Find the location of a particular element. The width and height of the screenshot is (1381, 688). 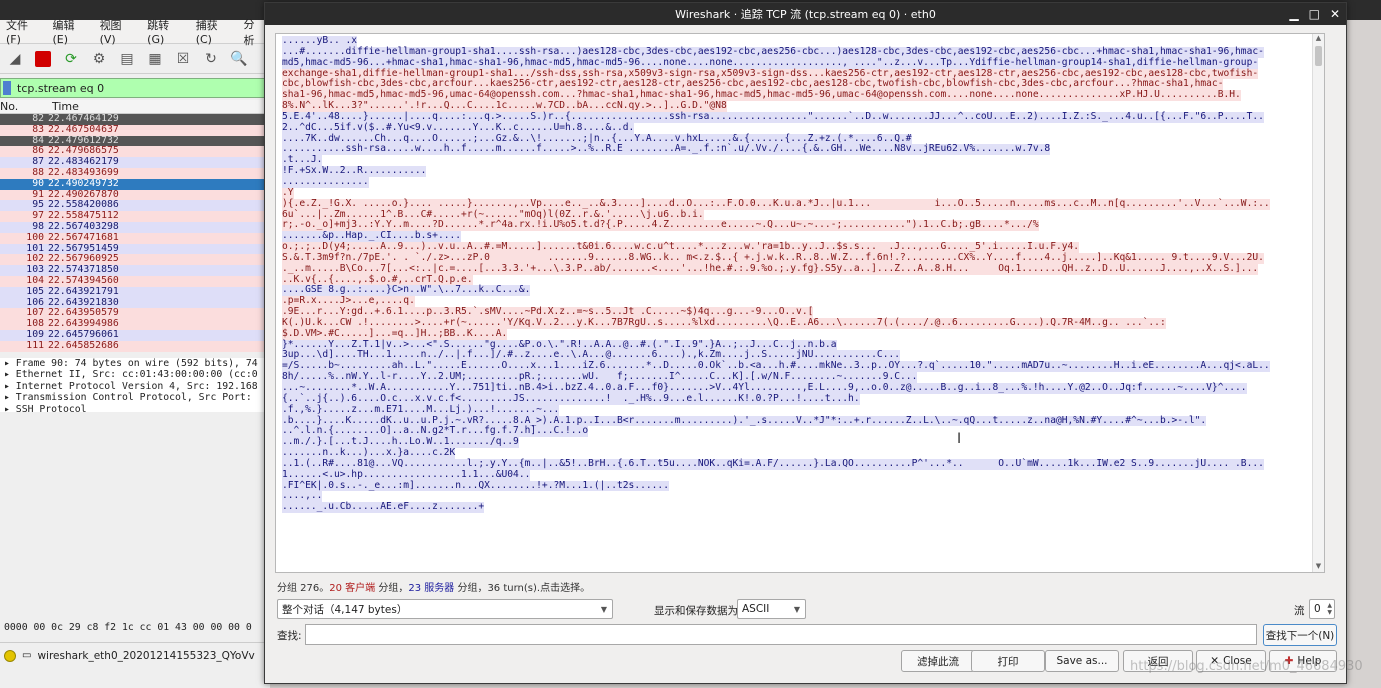

find-row: 查找: 查找下一个(N) is located at coordinates (807, 635).